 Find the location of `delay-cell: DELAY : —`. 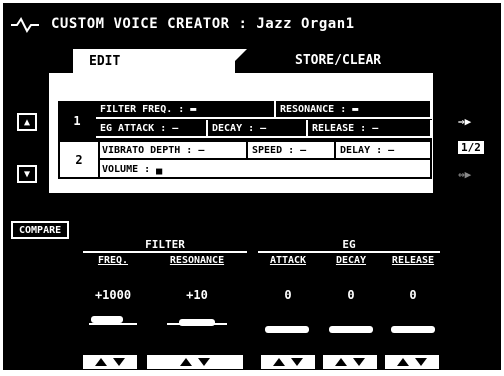

delay-cell: DELAY : — is located at coordinates (383, 151).